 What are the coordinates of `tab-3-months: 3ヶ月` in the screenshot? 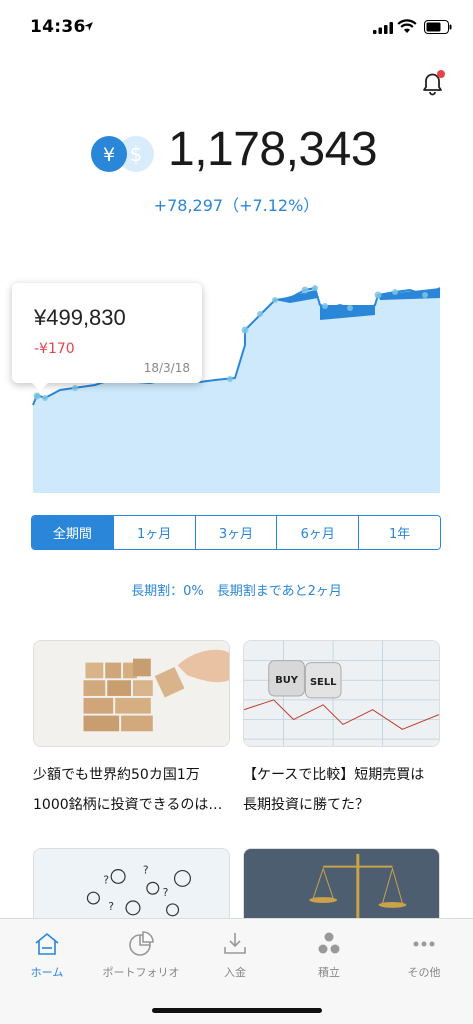 It's located at (236, 532).